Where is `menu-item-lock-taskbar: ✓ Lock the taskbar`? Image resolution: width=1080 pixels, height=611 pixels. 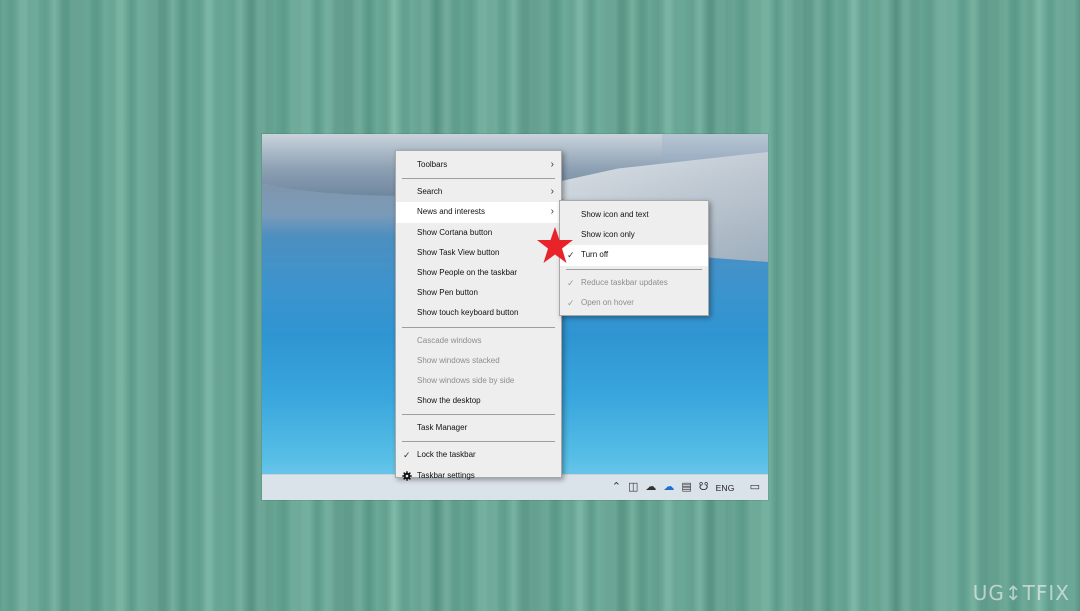
menu-item-lock-taskbar: ✓ Lock the taskbar is located at coordinates (478, 455).